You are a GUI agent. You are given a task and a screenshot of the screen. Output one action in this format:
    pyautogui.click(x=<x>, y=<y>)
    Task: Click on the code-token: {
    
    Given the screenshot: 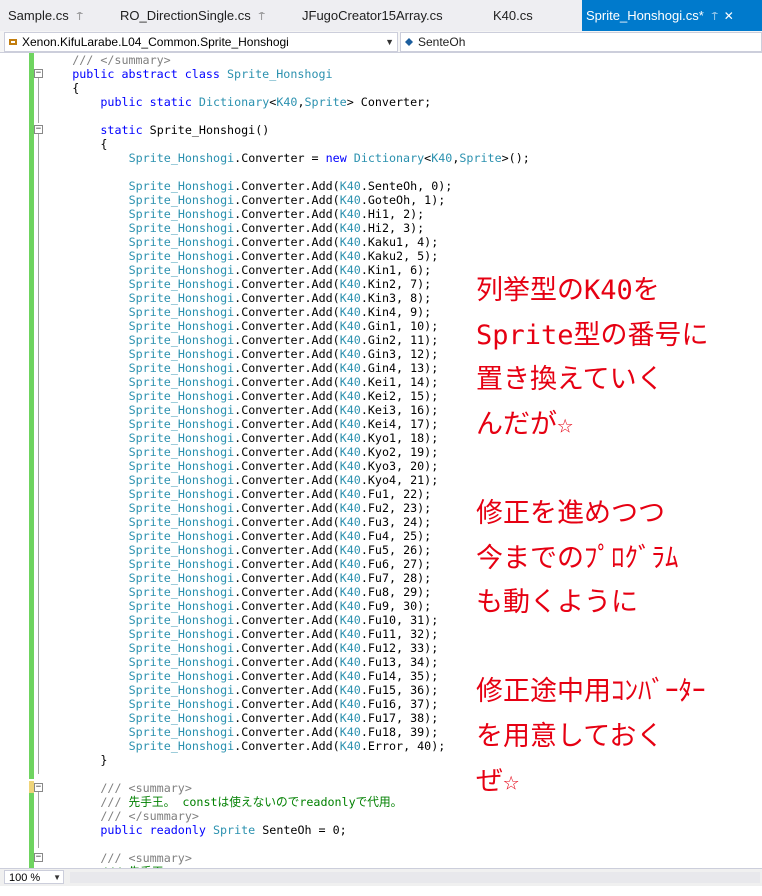 What is the action you would take?
    pyautogui.click(x=104, y=144)
    